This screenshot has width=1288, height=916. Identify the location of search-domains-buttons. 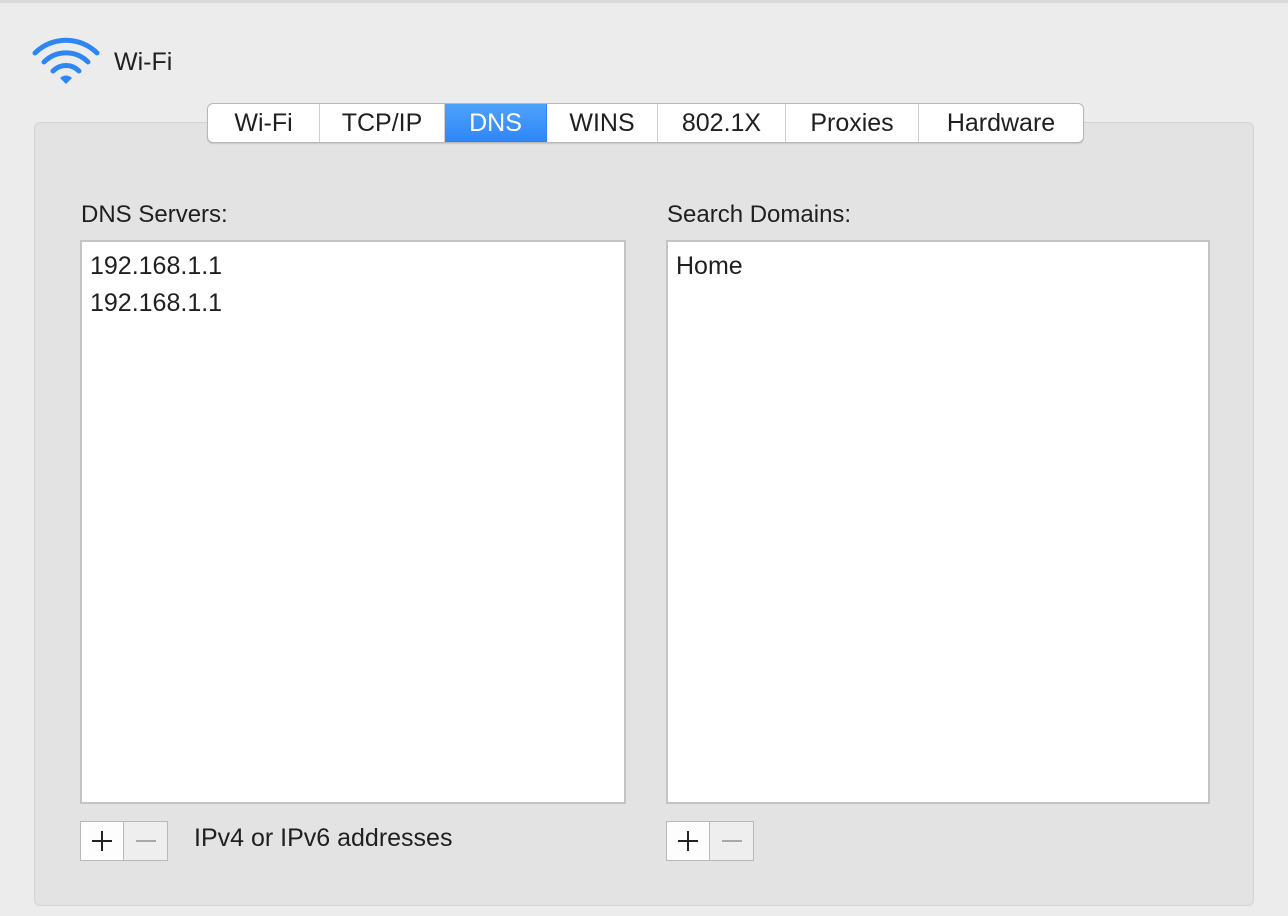
(710, 841).